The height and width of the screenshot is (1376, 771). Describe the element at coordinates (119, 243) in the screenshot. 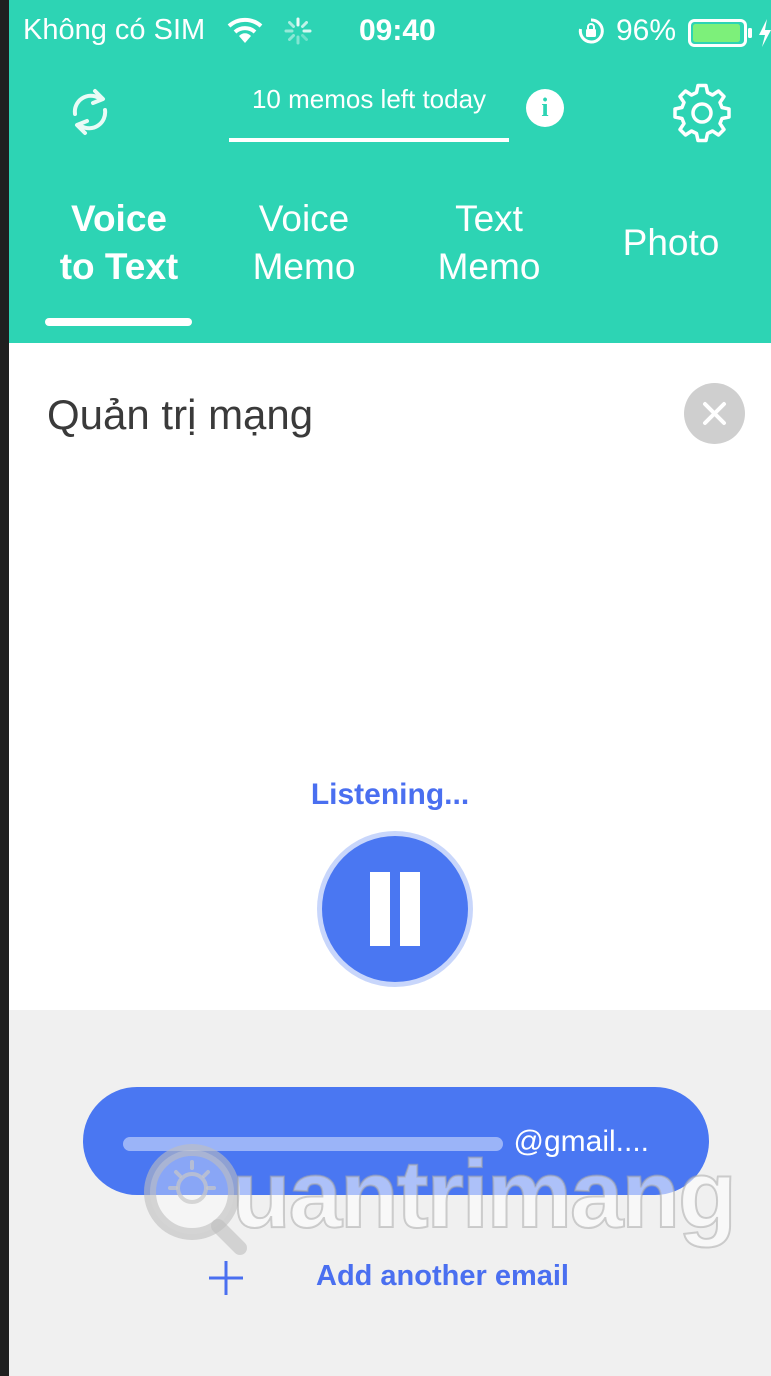

I see `tab-voice-to-text: Voice to Text` at that location.